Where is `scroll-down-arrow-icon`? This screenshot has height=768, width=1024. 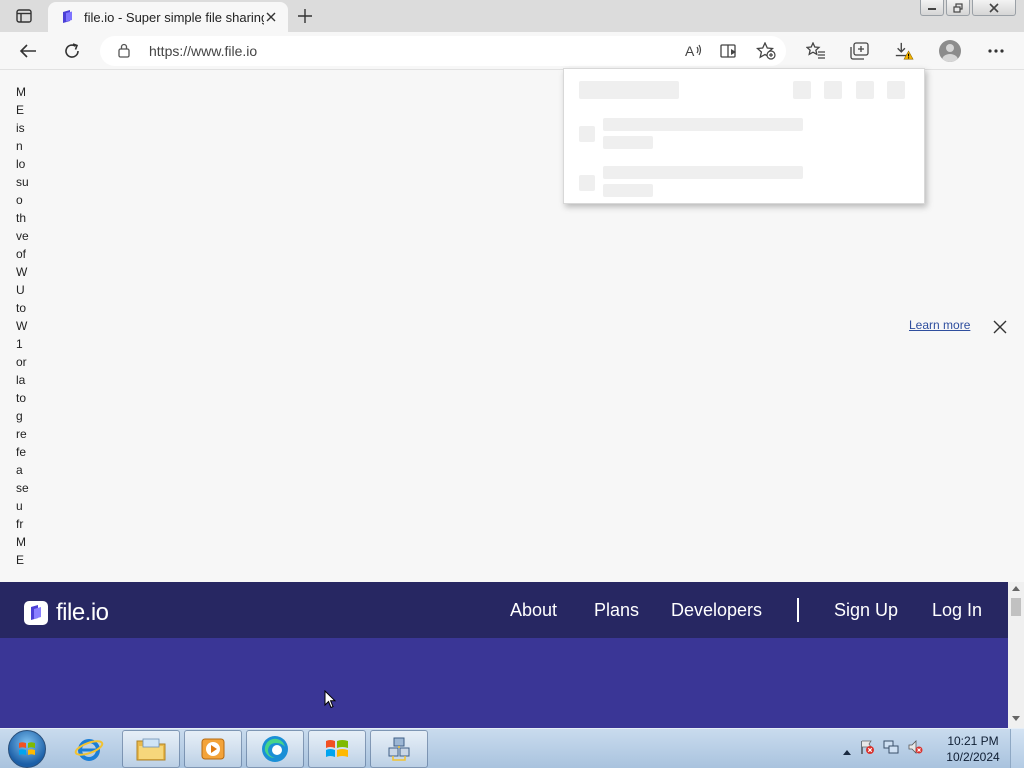
scroll-down-arrow-icon is located at coordinates (1016, 718).